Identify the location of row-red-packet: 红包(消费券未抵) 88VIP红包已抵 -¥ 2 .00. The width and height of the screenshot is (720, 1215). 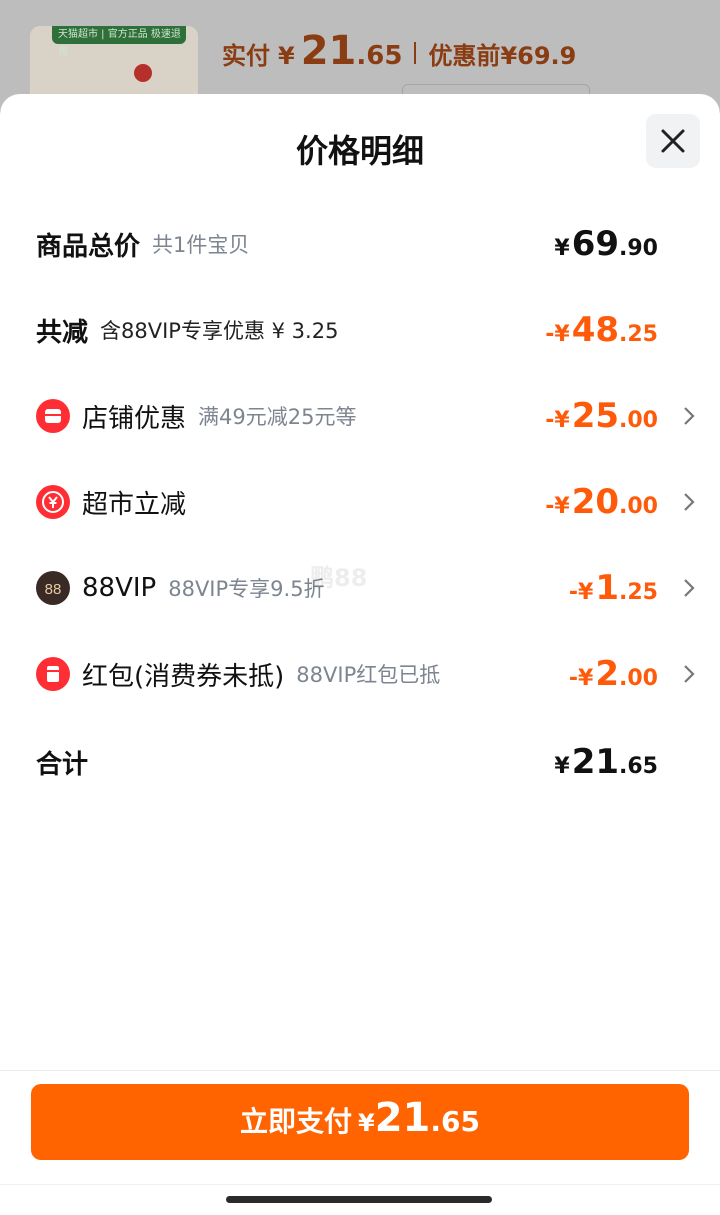
(366, 674).